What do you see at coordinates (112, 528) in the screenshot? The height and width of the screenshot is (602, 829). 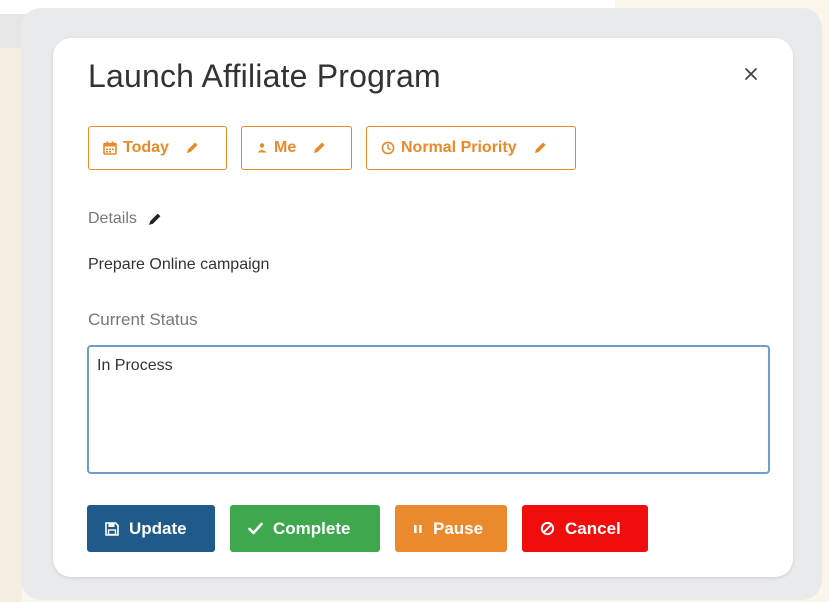 I see `save-icon` at bounding box center [112, 528].